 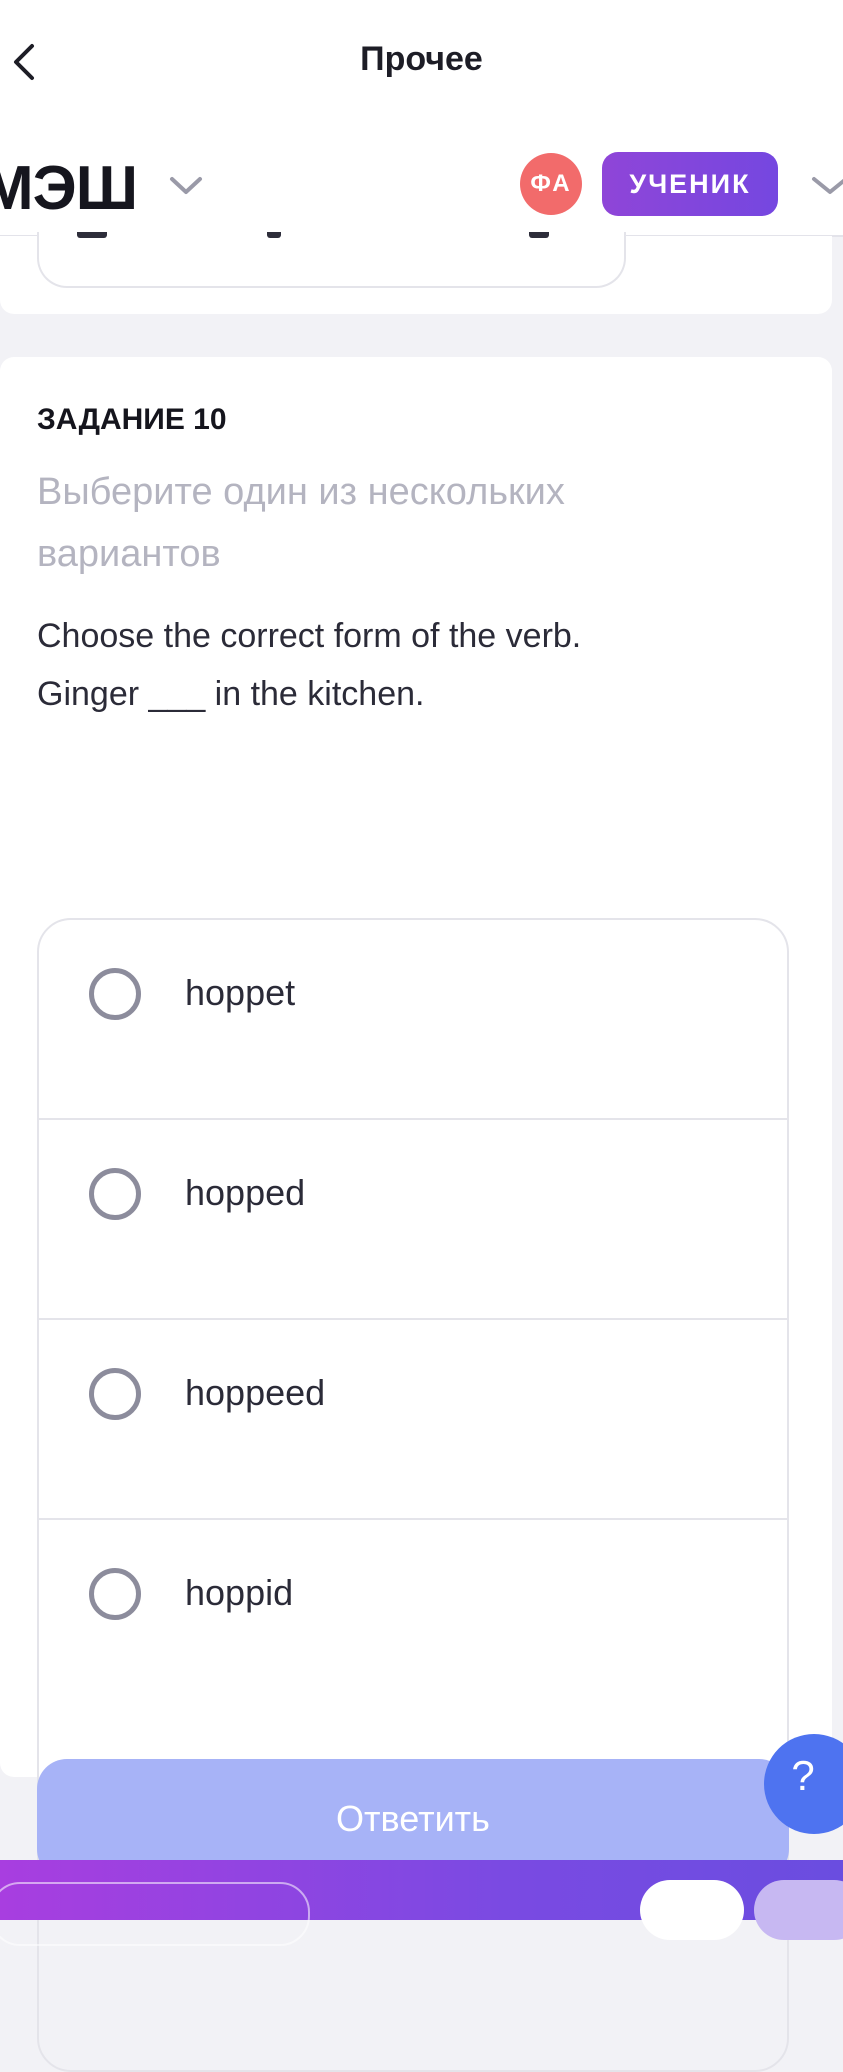 I want to click on avatar: ФА, so click(x=551, y=184).